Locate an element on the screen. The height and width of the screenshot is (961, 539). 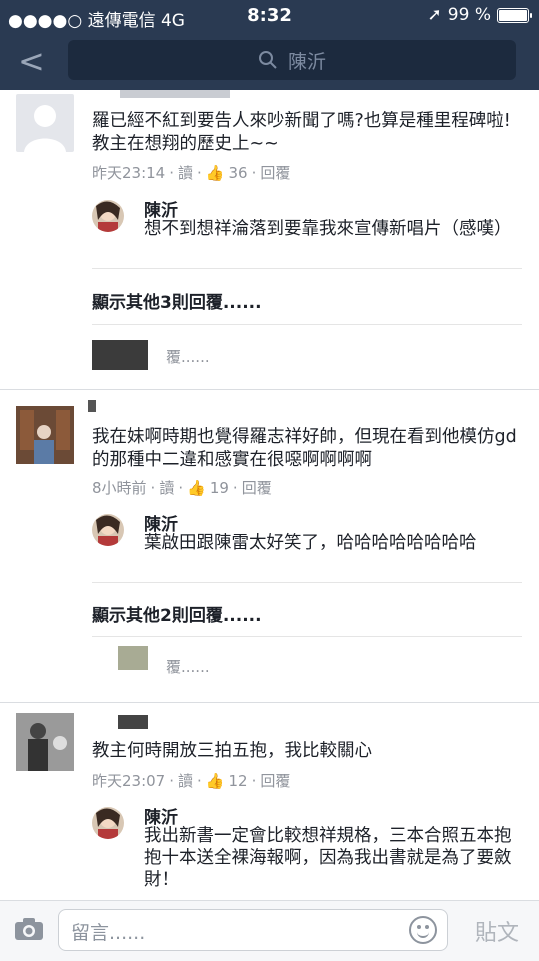
status-bar: ●●●●○ 遠傳電信 4G 8:32 ➚ 99 % is located at coordinates (269, 16).